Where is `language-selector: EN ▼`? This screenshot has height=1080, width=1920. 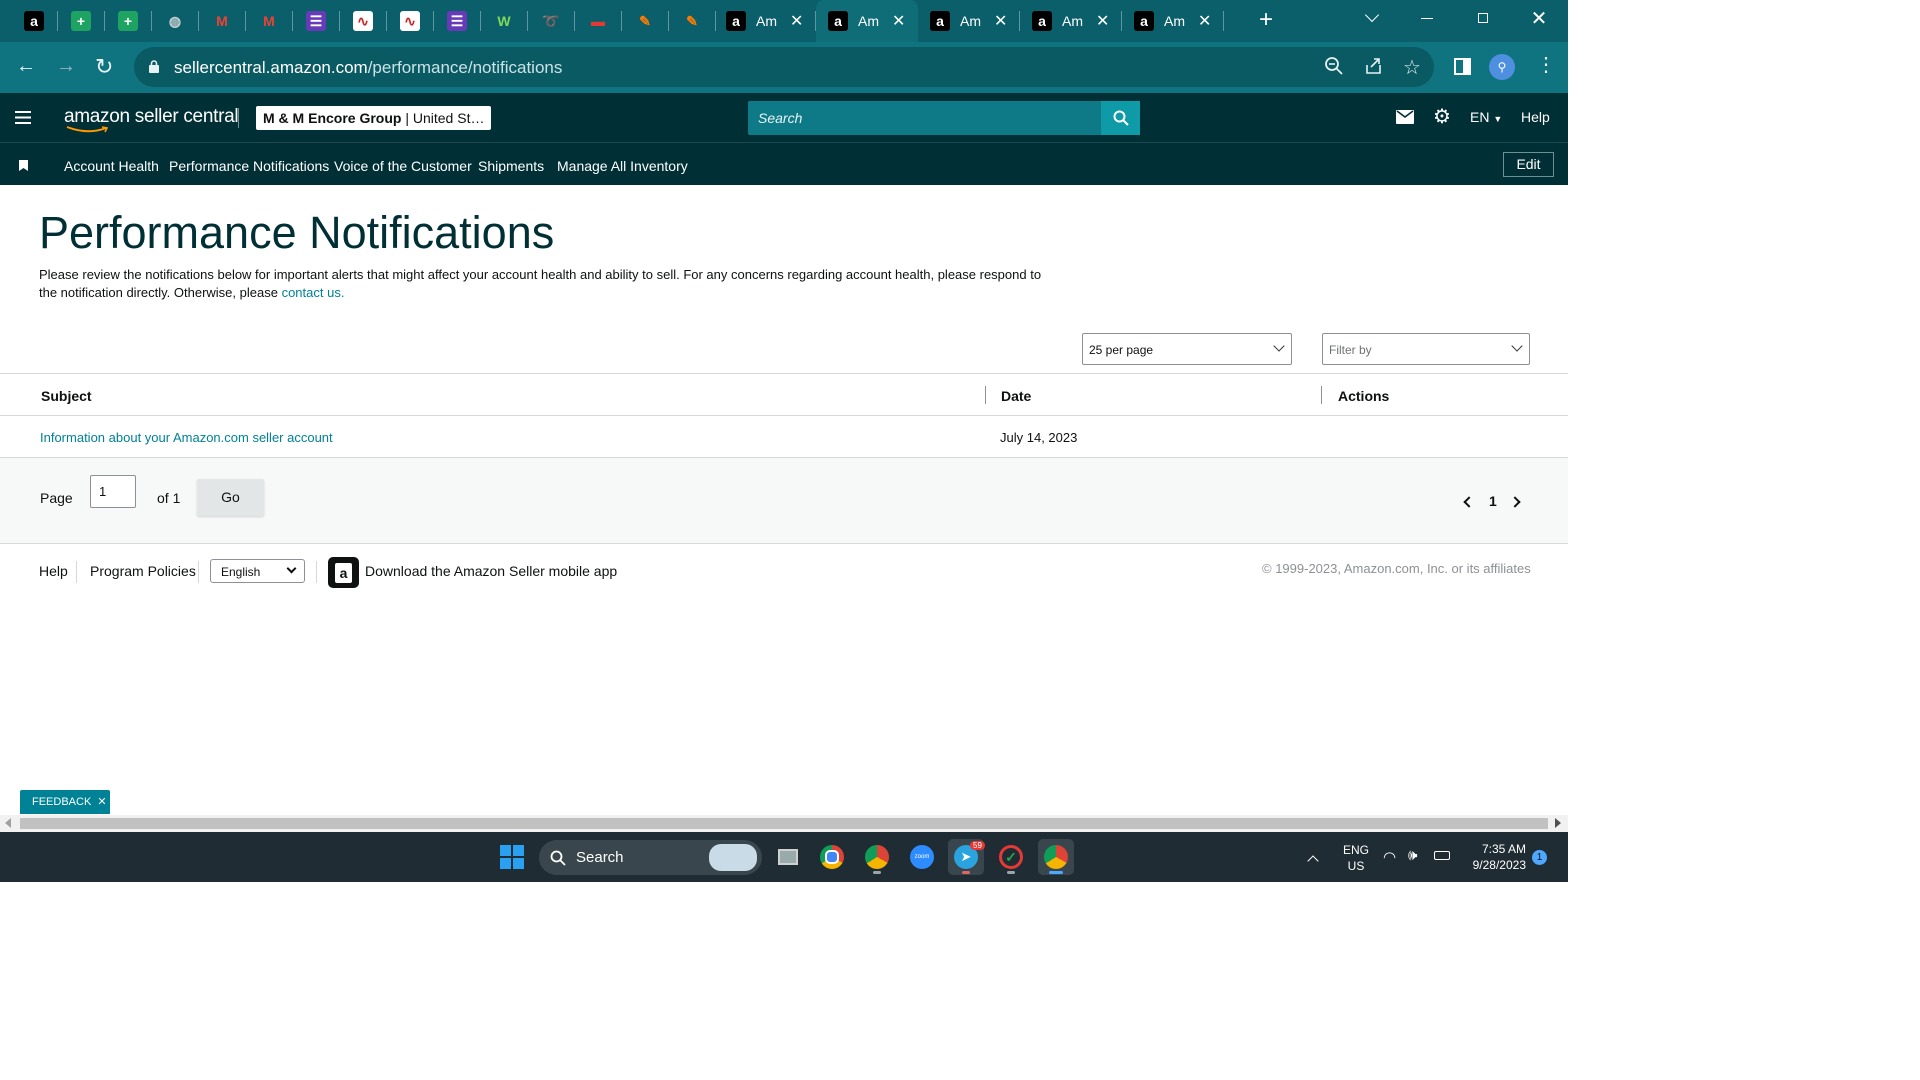
language-selector: EN ▼ is located at coordinates (1486, 117).